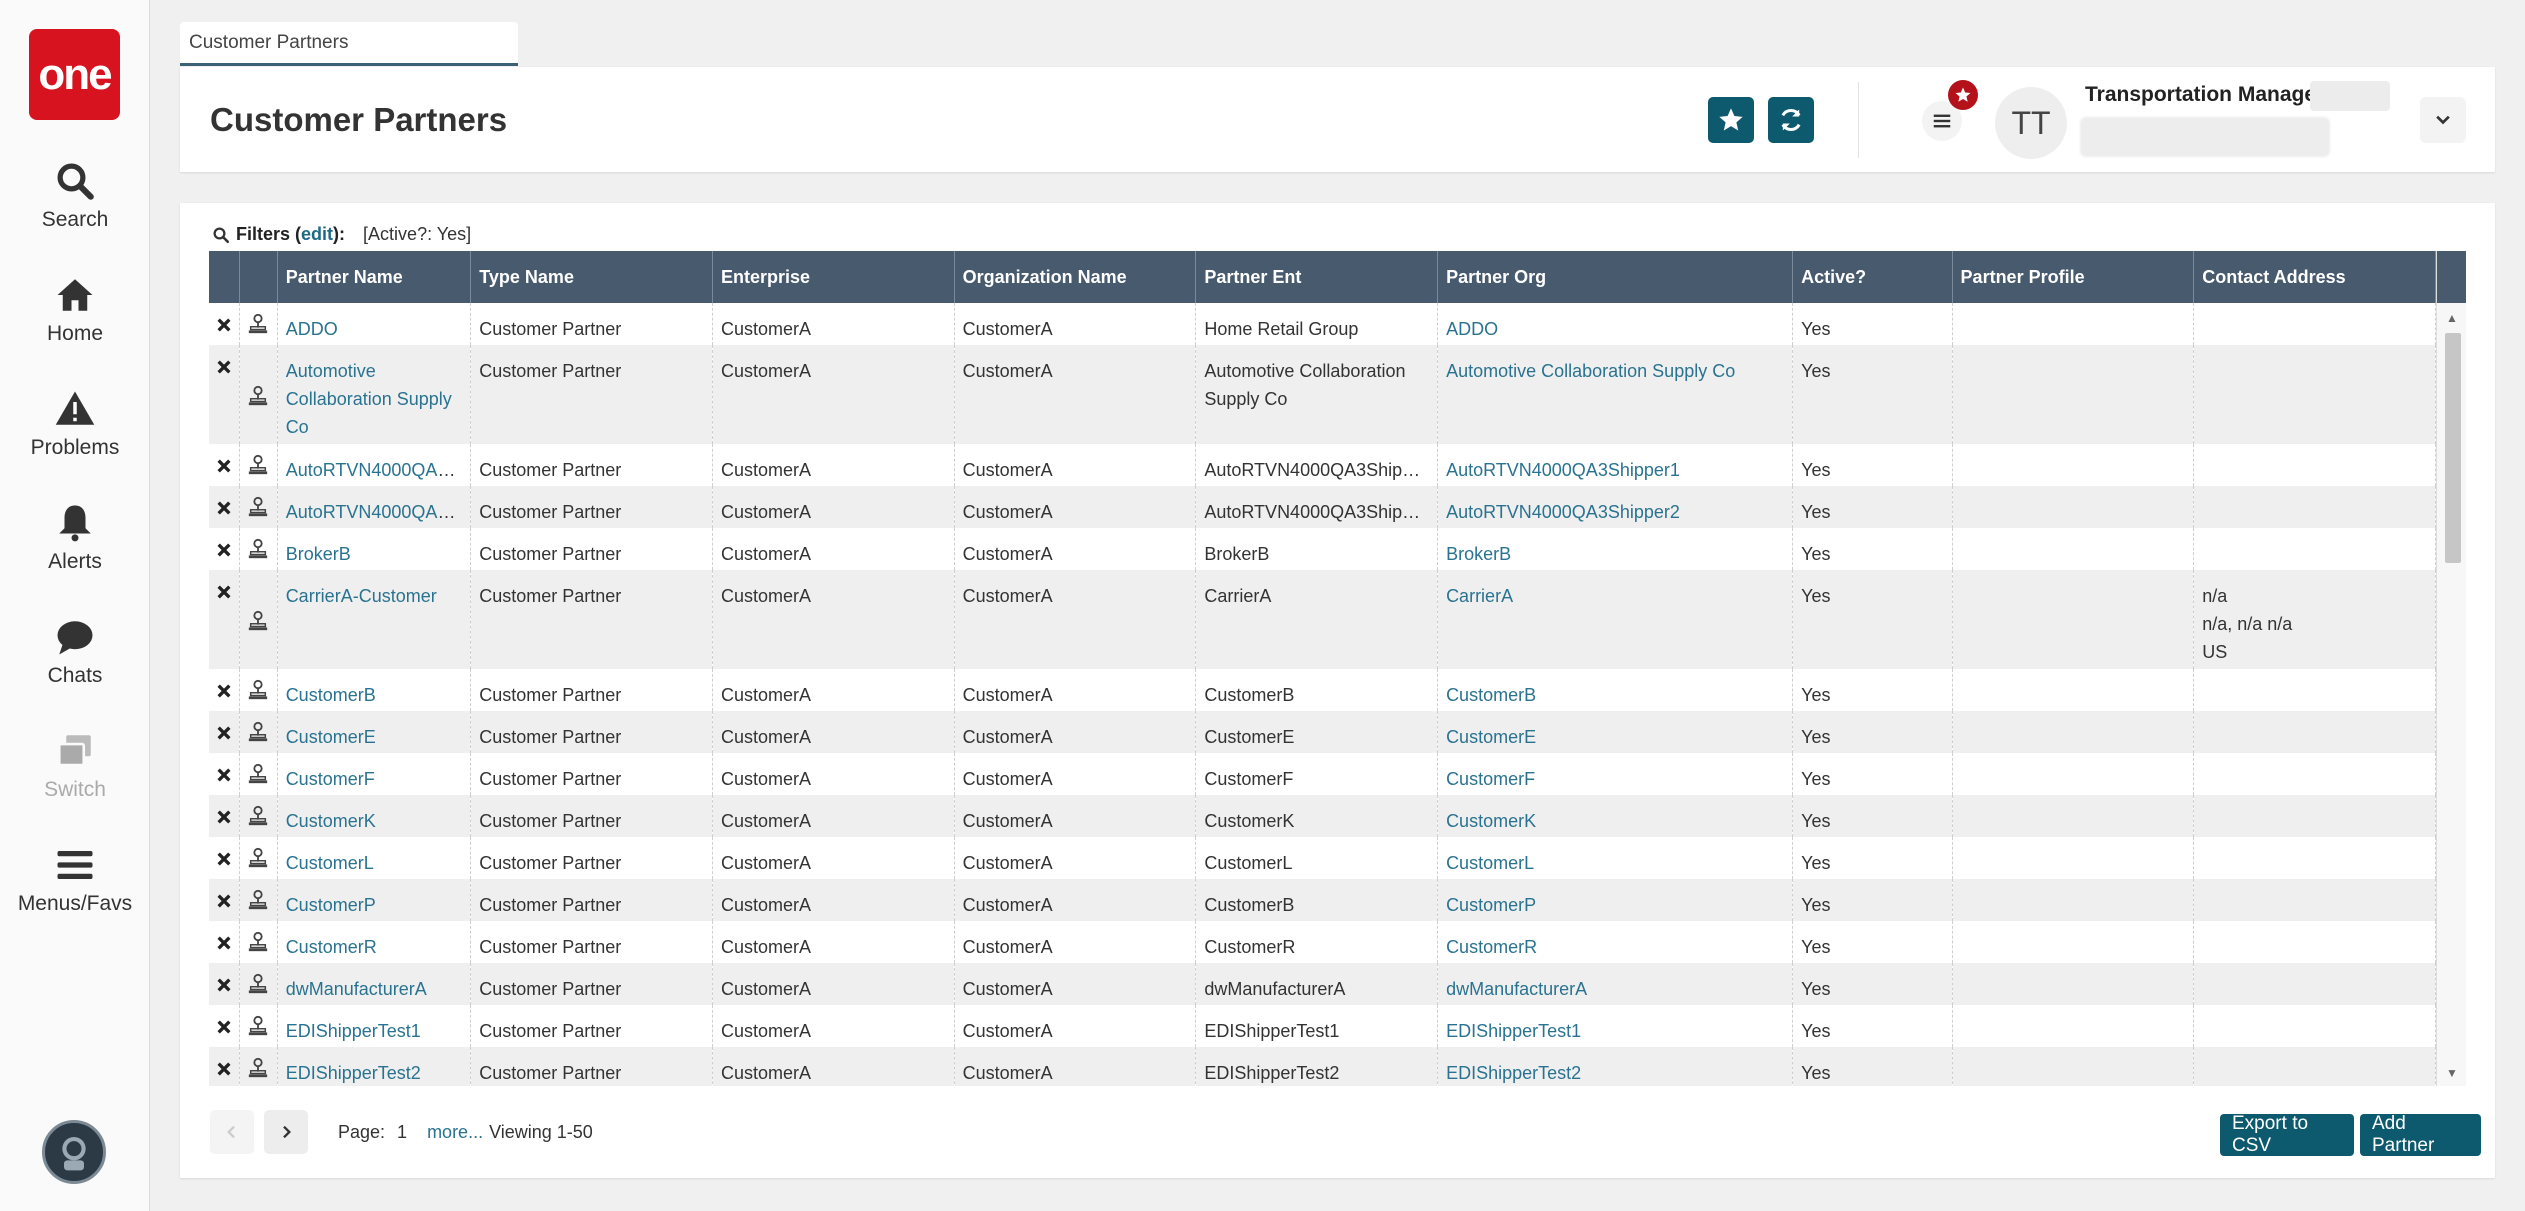  Describe the element at coordinates (331, 821) in the screenshot. I see `partner-name-link: CustomerK` at that location.